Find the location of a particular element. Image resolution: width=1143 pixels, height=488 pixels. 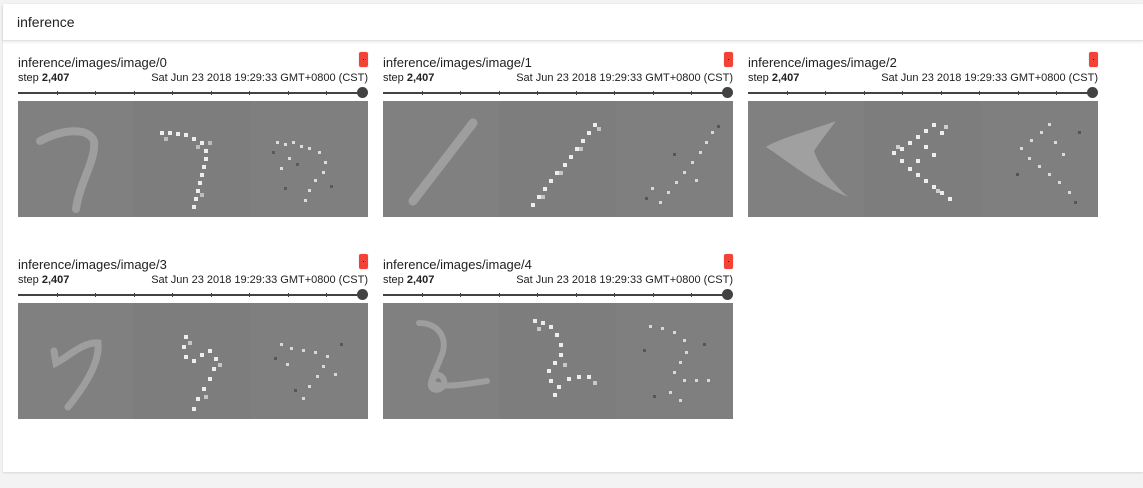

panel-header: inference is located at coordinates (573, 22).